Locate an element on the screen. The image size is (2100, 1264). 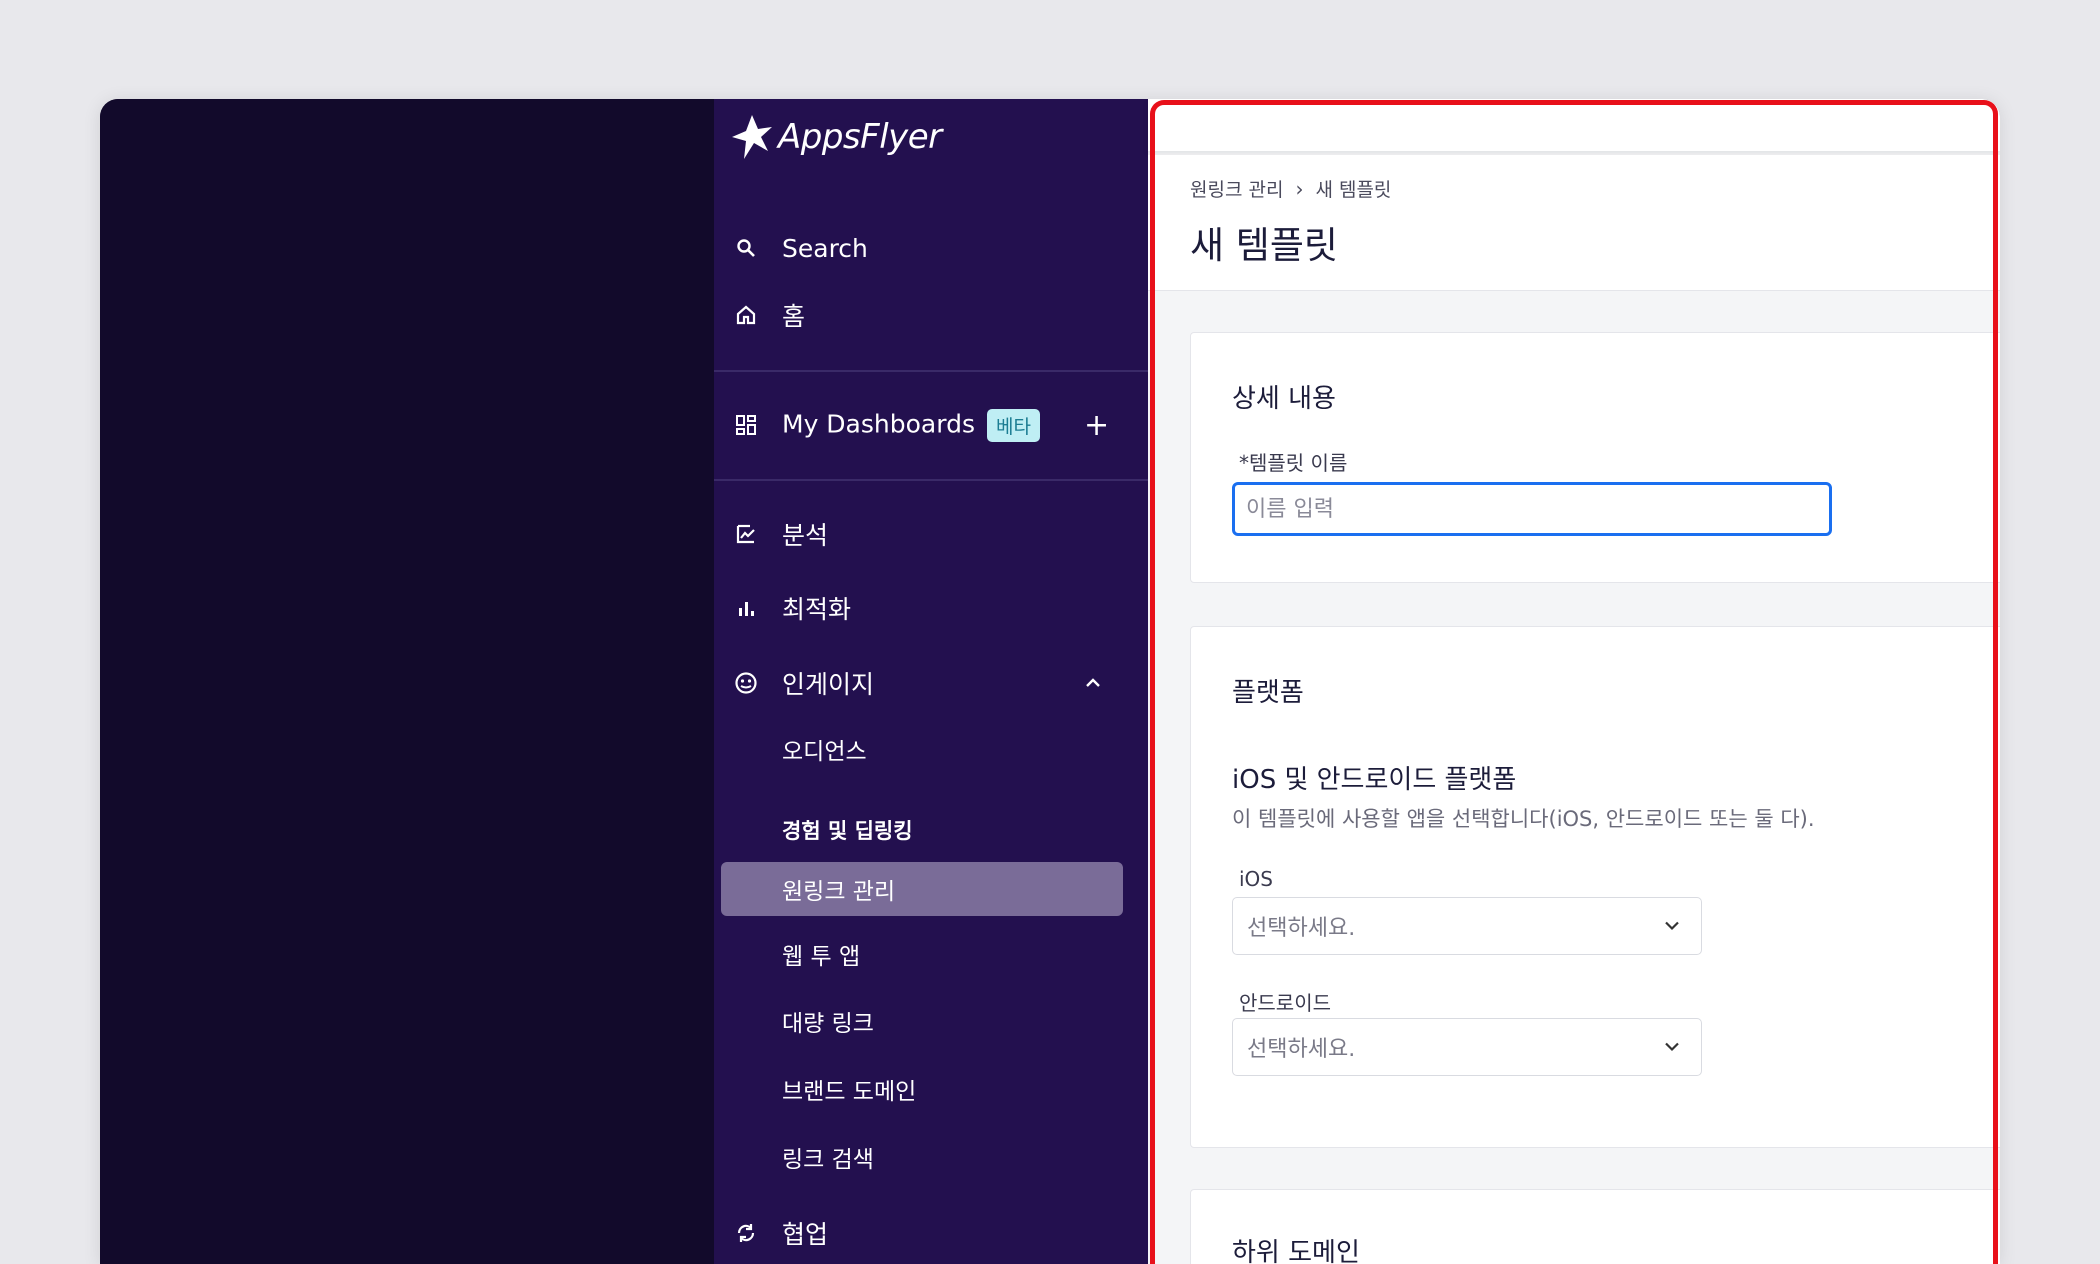
page-header: 원링크 관리 › 새 템플릿 새 템플릿 is located at coordinates (1574, 223).